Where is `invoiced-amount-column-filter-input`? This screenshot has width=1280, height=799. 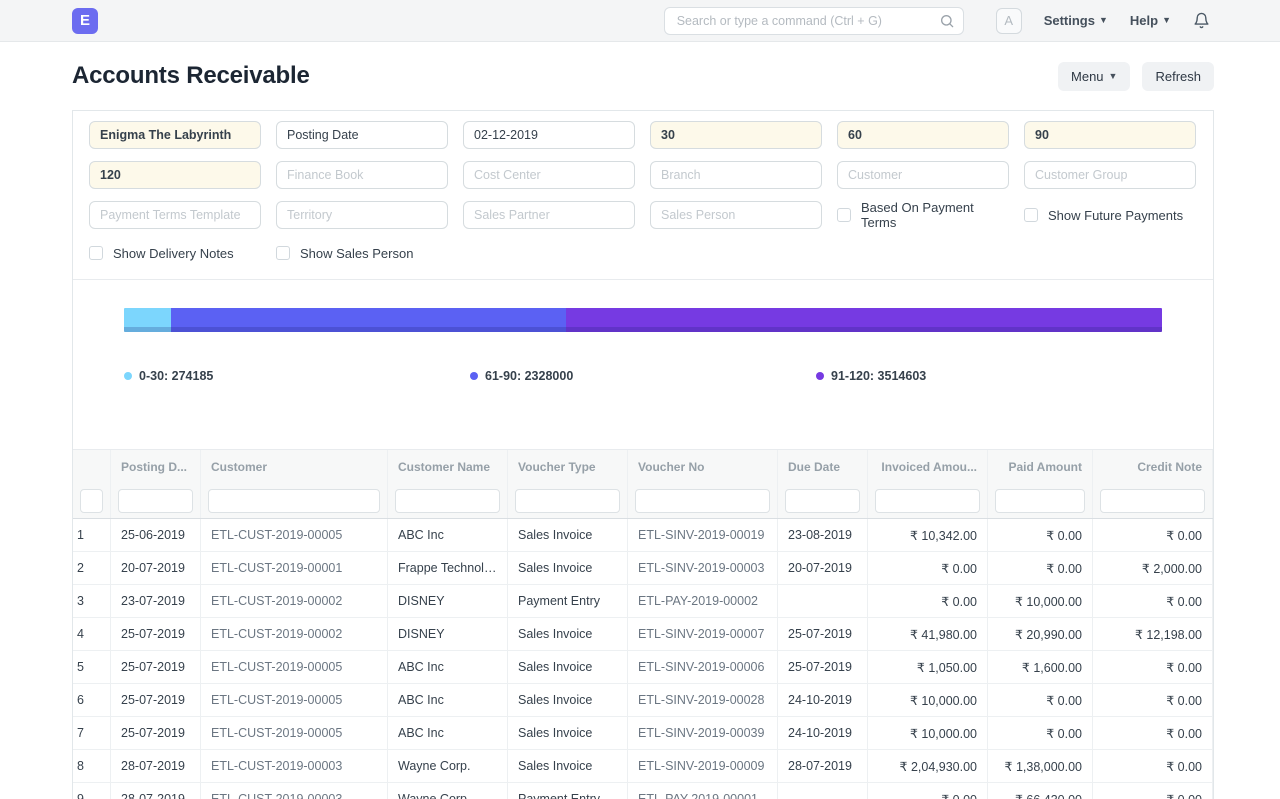
invoiced-amount-column-filter-input is located at coordinates (927, 500).